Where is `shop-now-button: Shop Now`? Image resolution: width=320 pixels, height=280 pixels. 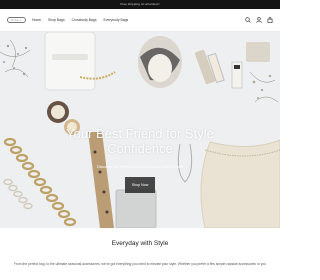 shop-now-button: Shop Now is located at coordinates (140, 185).